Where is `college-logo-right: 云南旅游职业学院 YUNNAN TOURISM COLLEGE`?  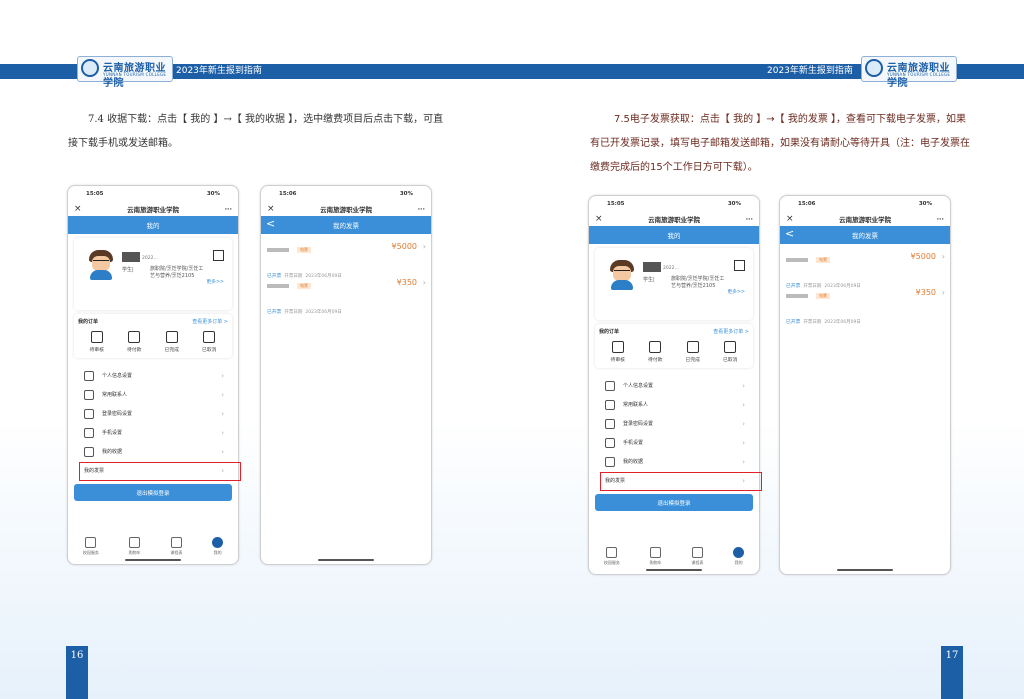
college-logo-right: 云南旅游职业学院 YUNNAN TOURISM COLLEGE is located at coordinates (909, 72).